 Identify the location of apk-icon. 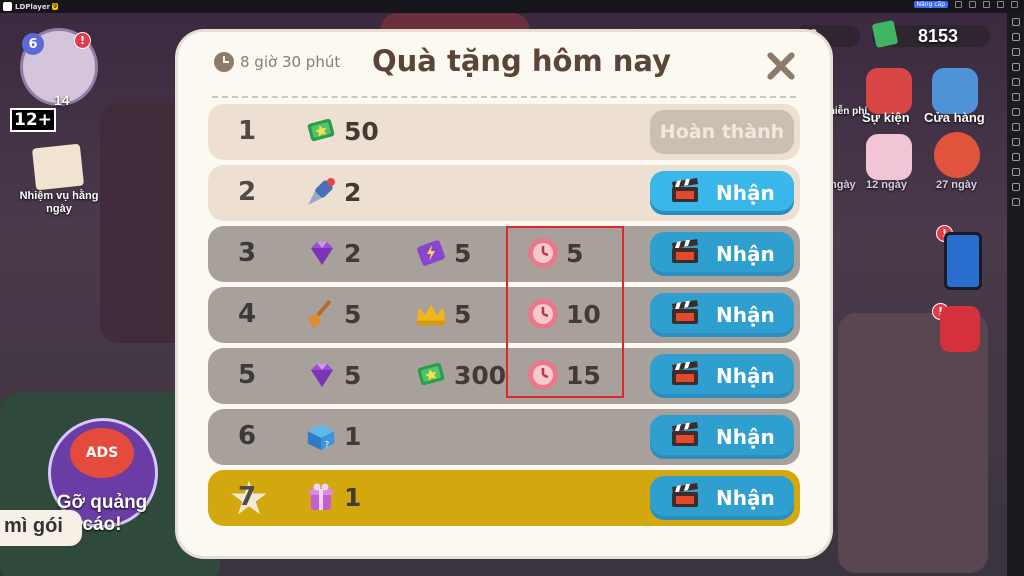
(1015, 112).